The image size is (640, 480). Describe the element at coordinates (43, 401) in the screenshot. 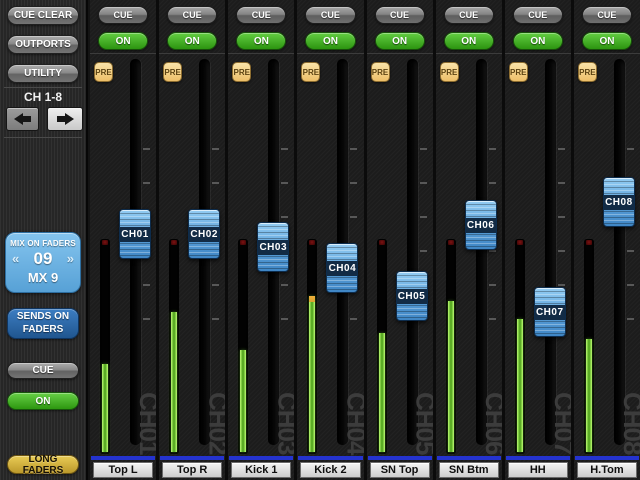

I see `master-on-button: ON` at that location.